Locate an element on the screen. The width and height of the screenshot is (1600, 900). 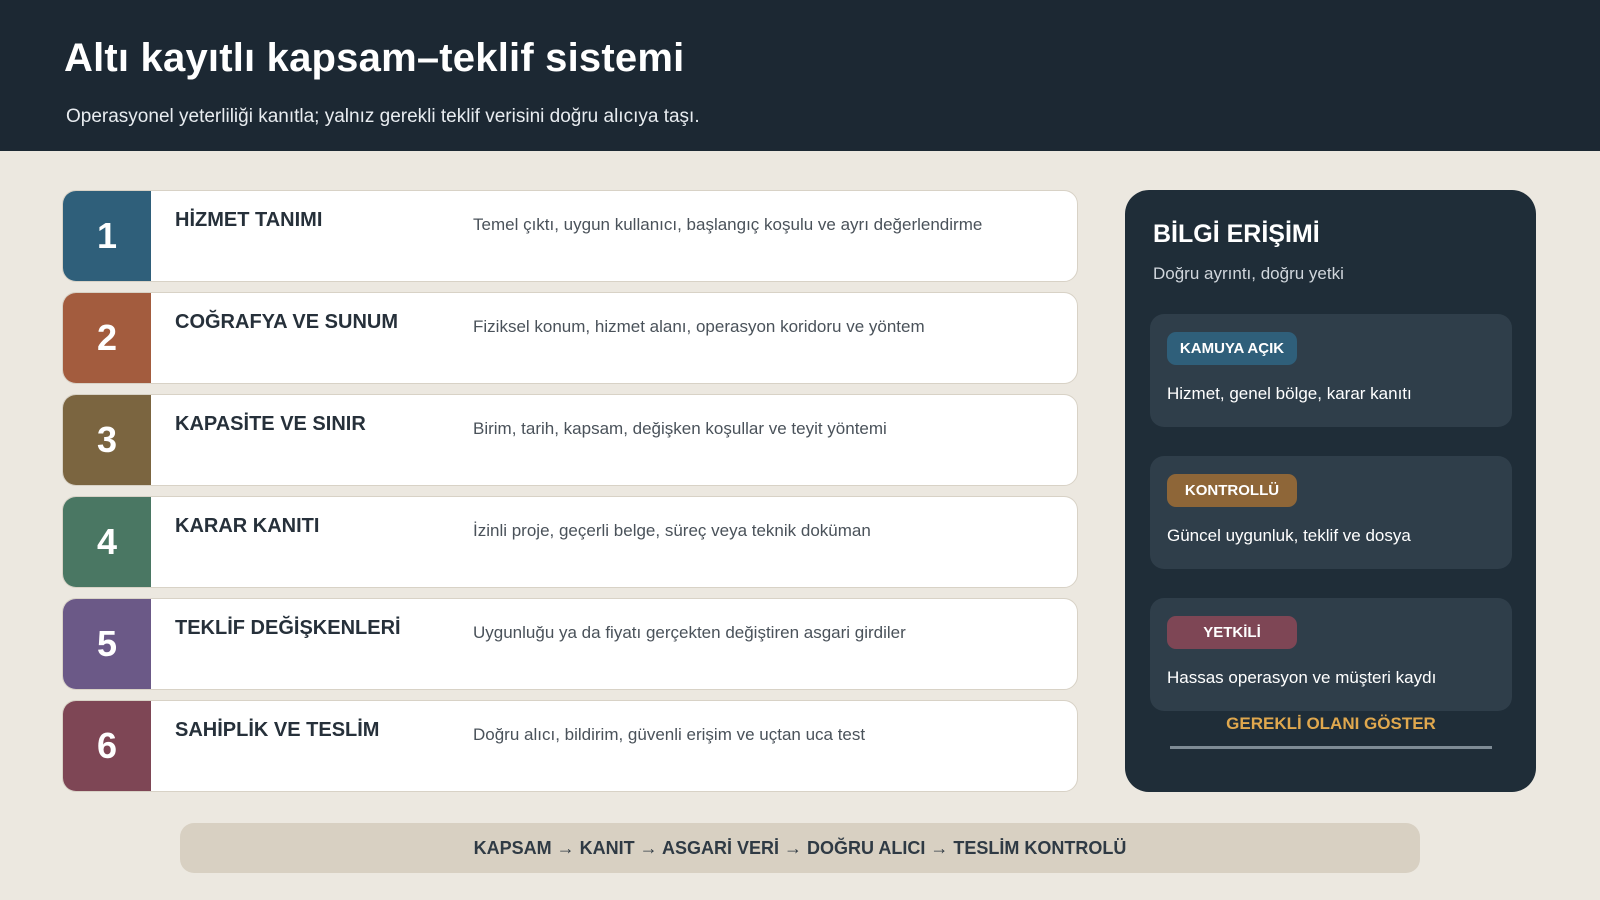
access-card-text: Güncel uygunluk, teklif ve dosya is located at coordinates (1289, 535).